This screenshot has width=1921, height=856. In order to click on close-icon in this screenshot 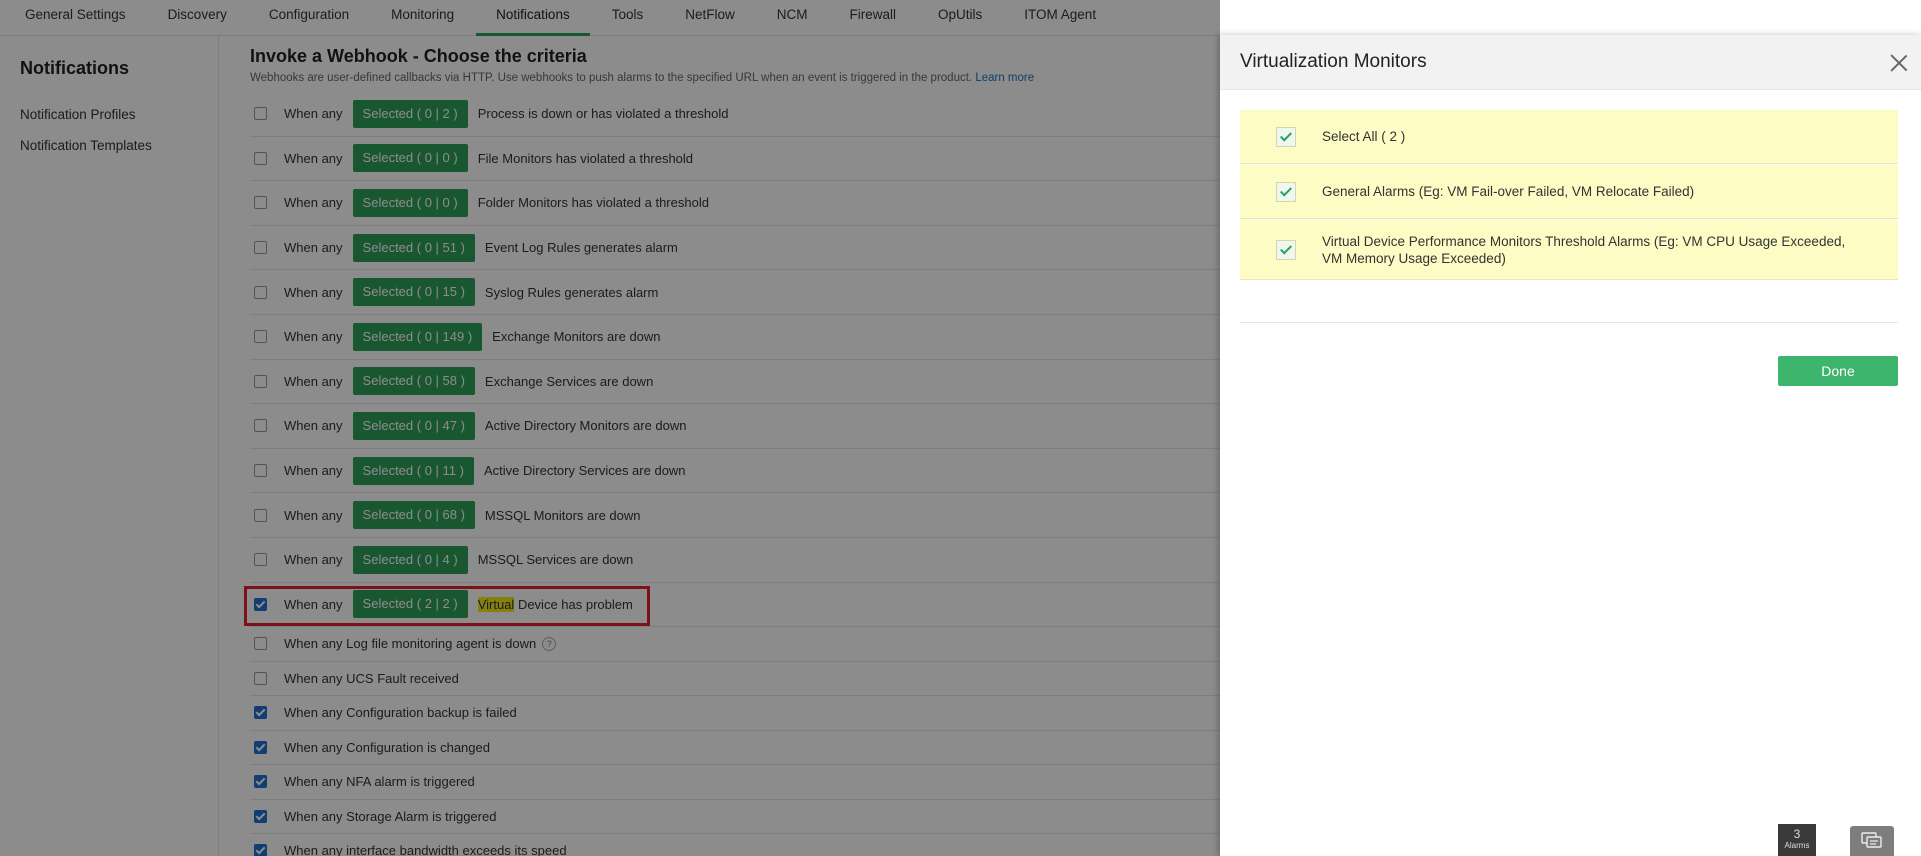, I will do `click(1899, 63)`.